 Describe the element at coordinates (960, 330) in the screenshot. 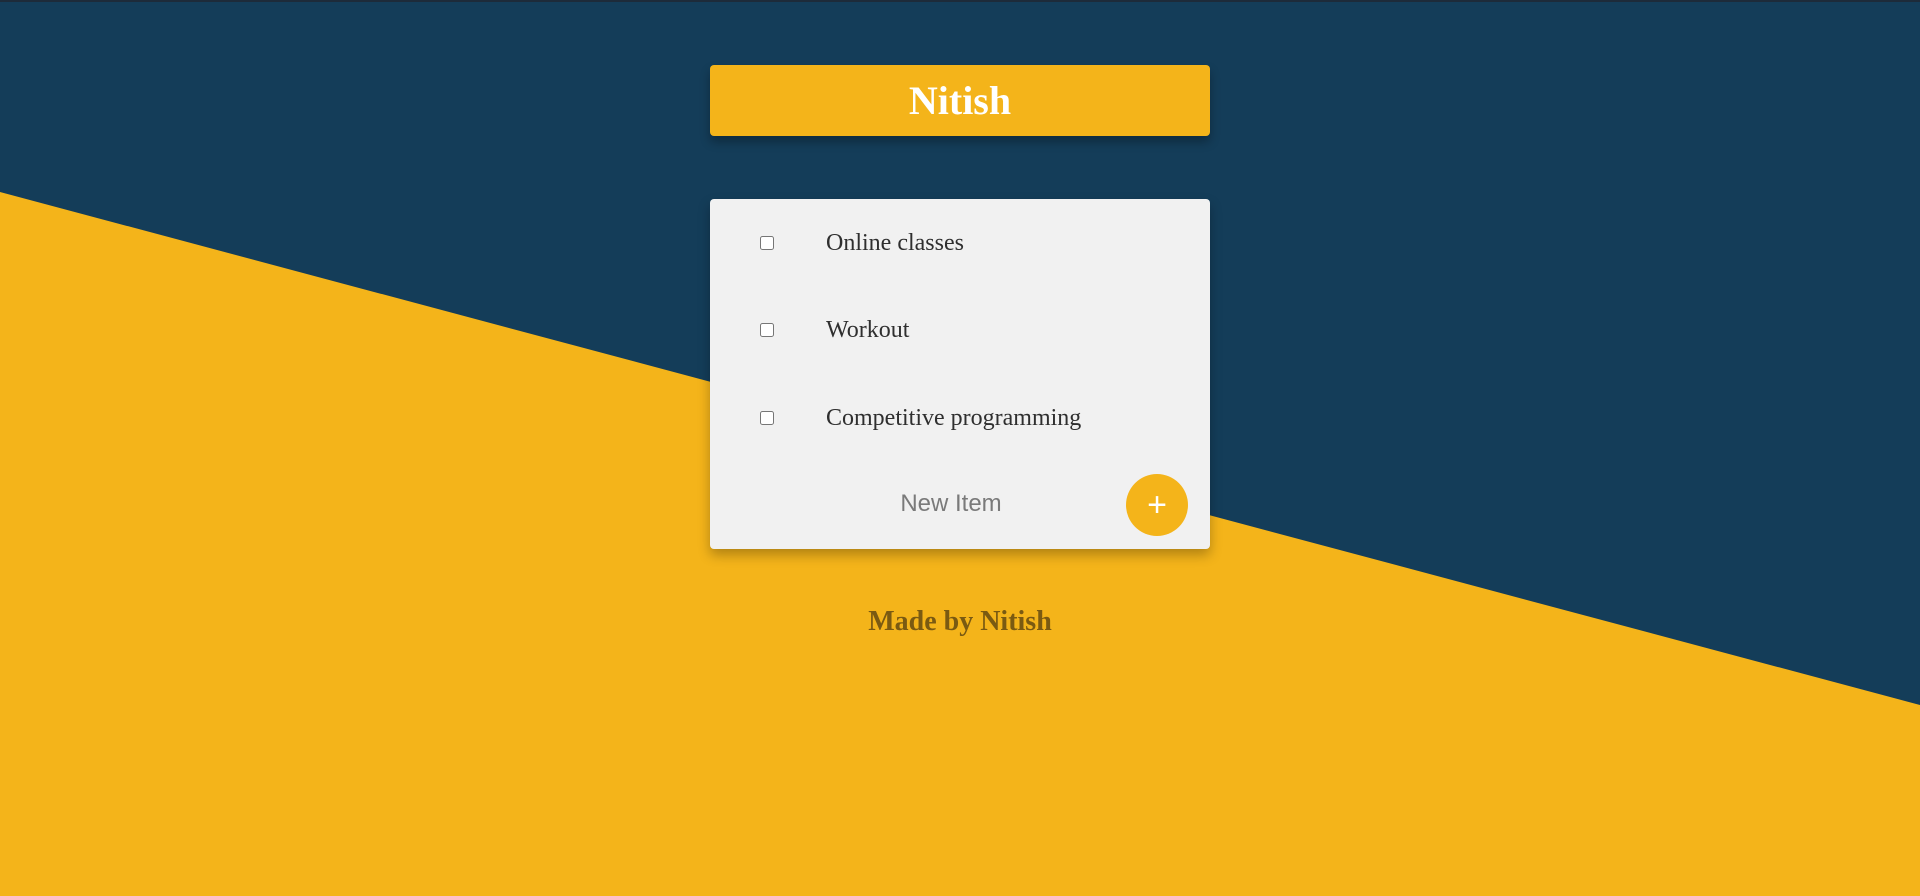

I see `list-item: Workout` at that location.